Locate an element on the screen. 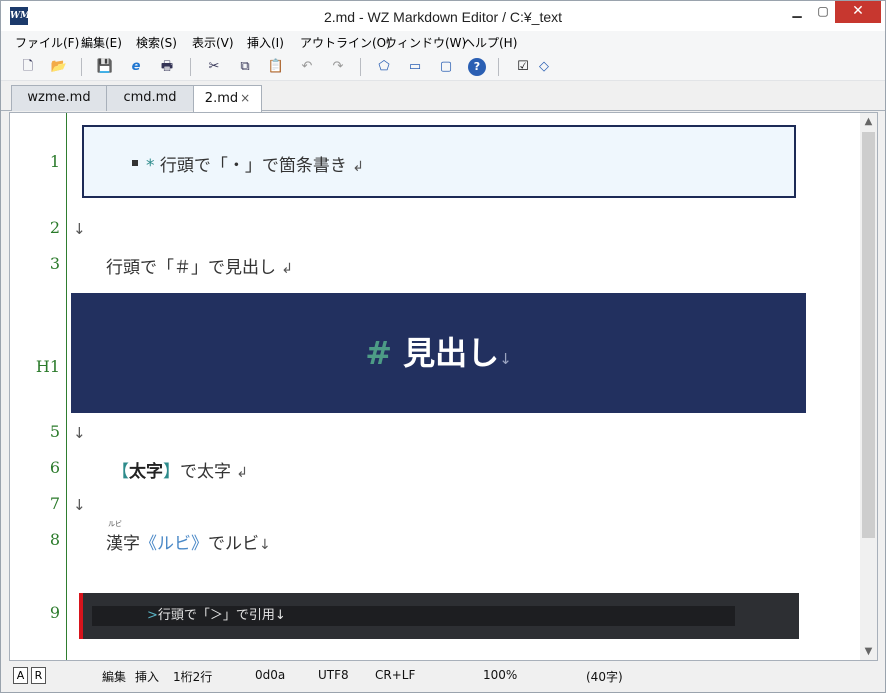 This screenshot has width=886, height=693. print-icon: 🖶 is located at coordinates (167, 67).